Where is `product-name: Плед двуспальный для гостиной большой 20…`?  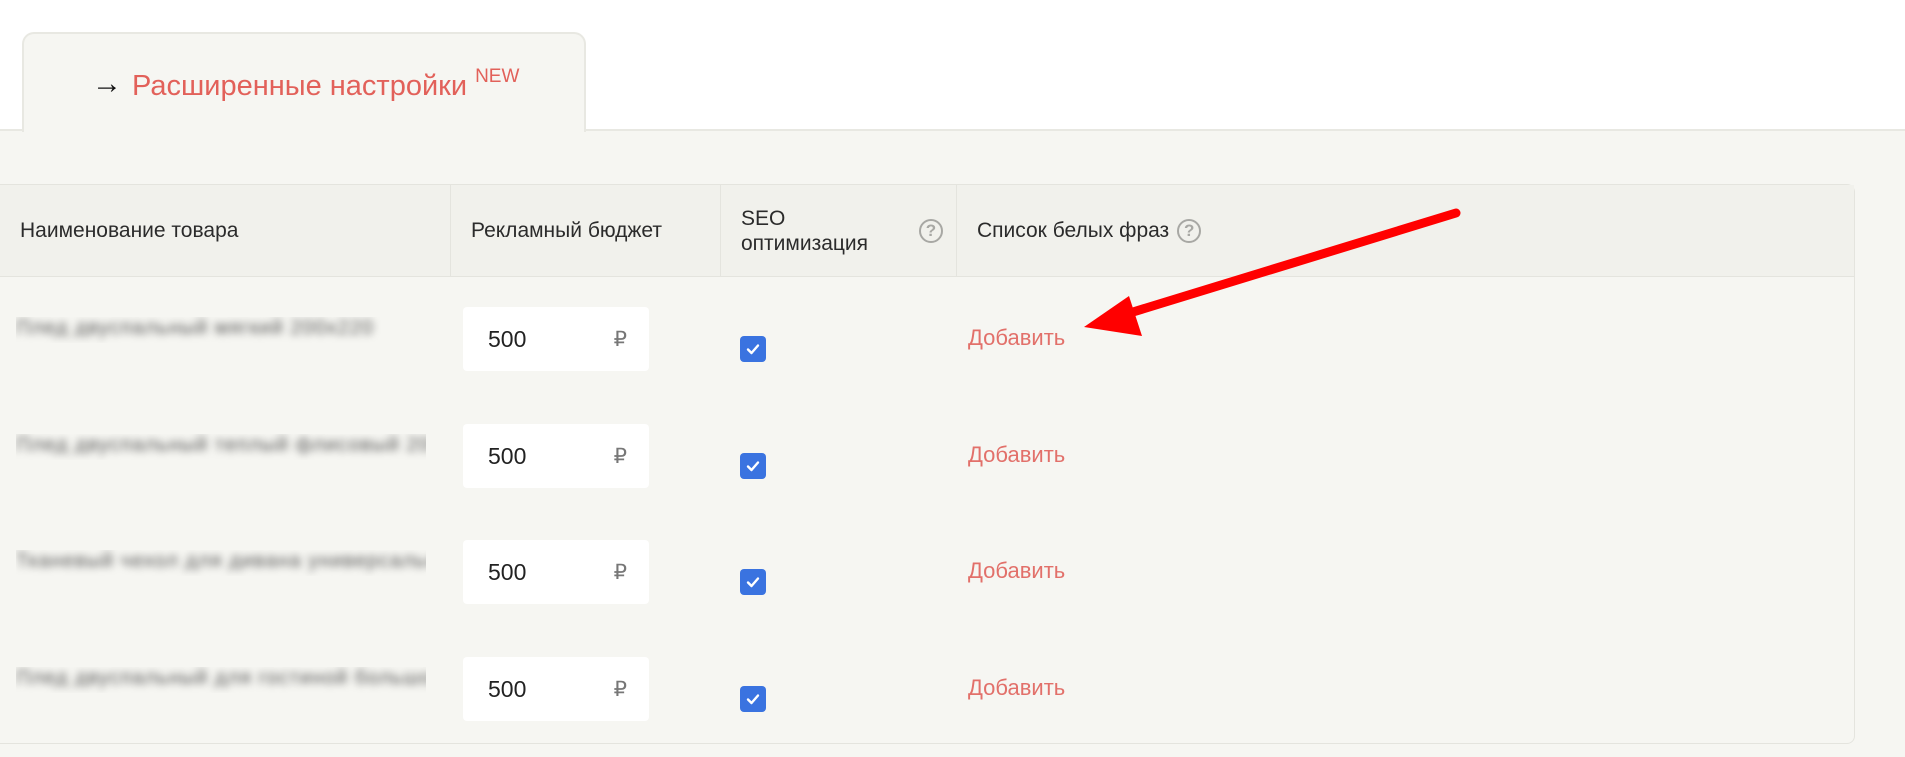 product-name: Плед двуспальный для гостиной большой 20… is located at coordinates (221, 678).